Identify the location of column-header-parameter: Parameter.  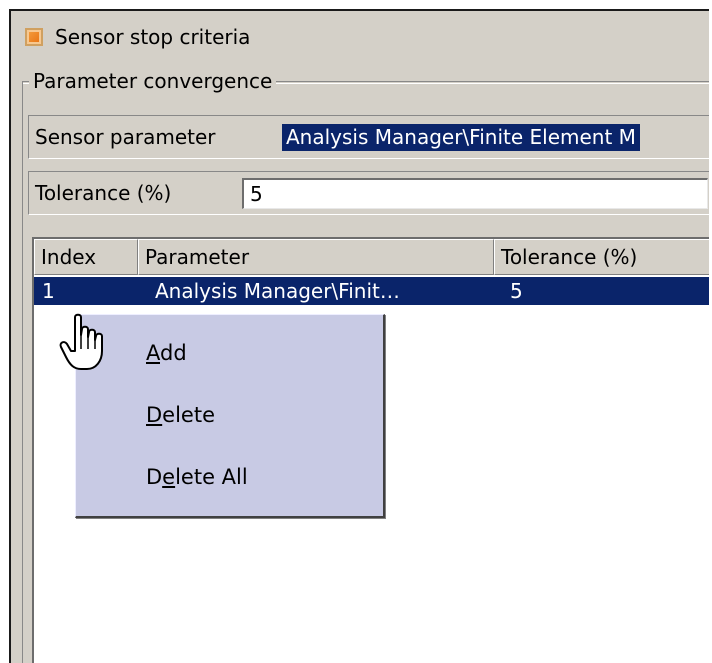
(316, 257).